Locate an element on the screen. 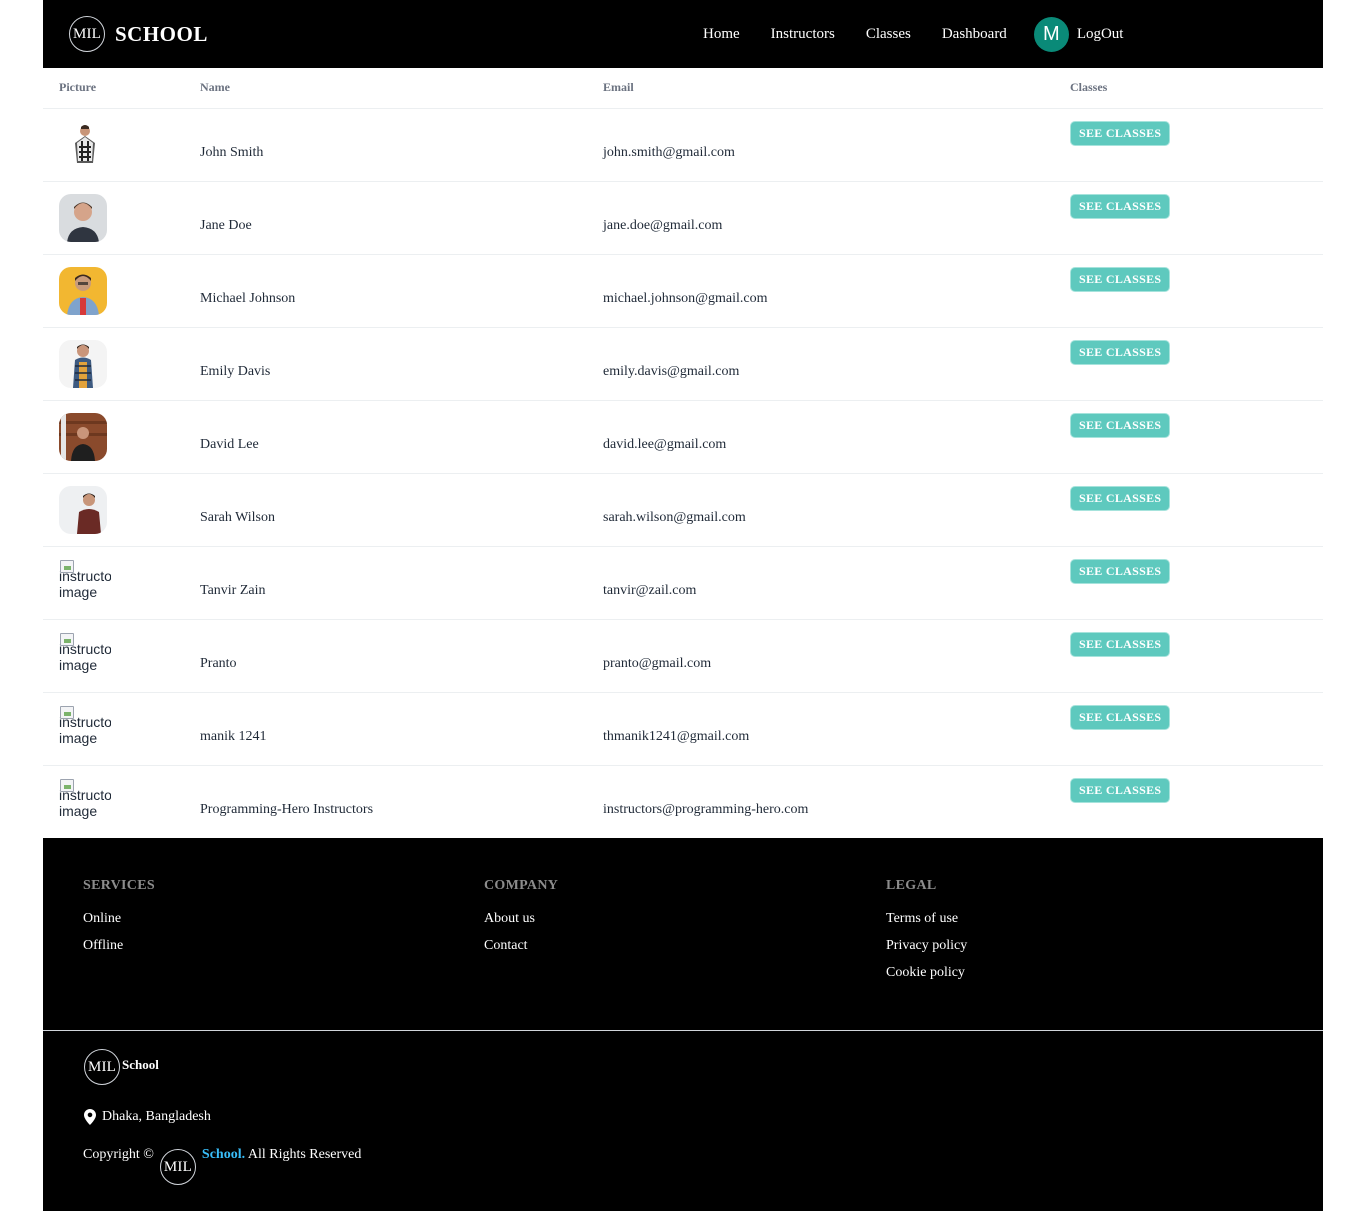 The width and height of the screenshot is (1366, 1211). table-row: David Lee david.lee@gmail.com SEE CLASSES is located at coordinates (683, 436).